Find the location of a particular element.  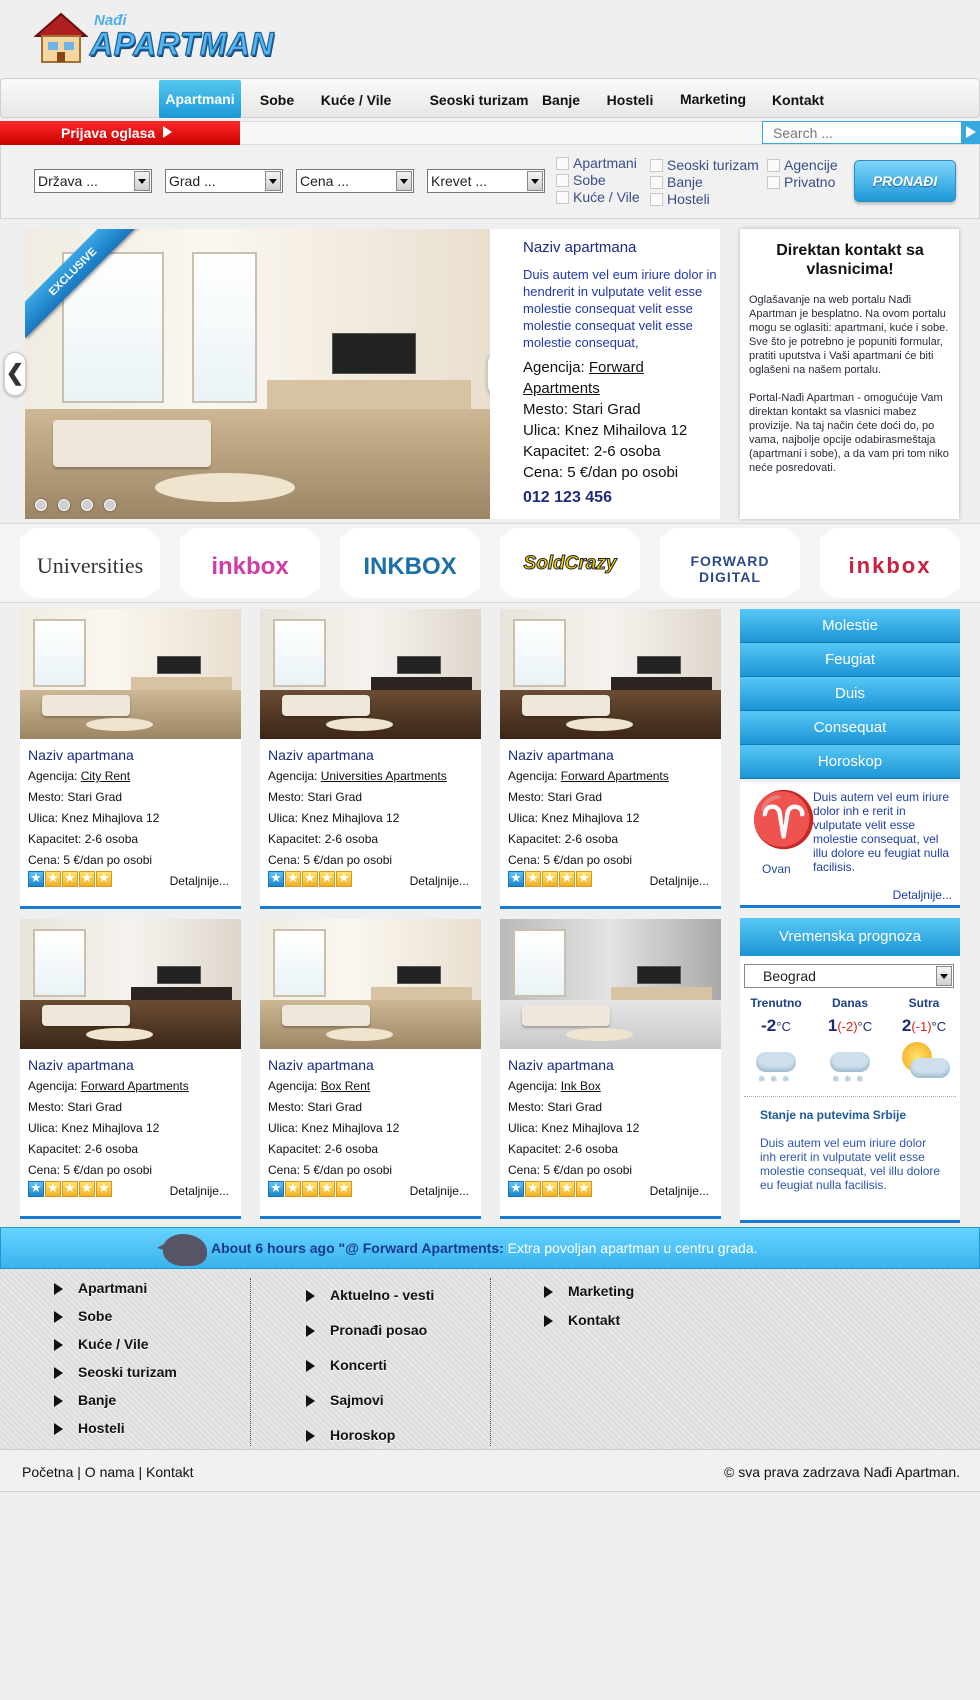

featured-slider: EXCLUSIVE is located at coordinates (257, 374).